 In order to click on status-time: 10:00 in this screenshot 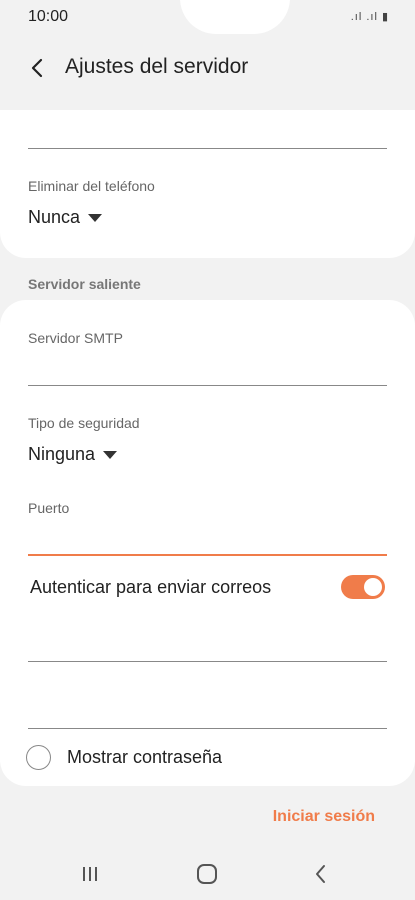, I will do `click(48, 16)`.